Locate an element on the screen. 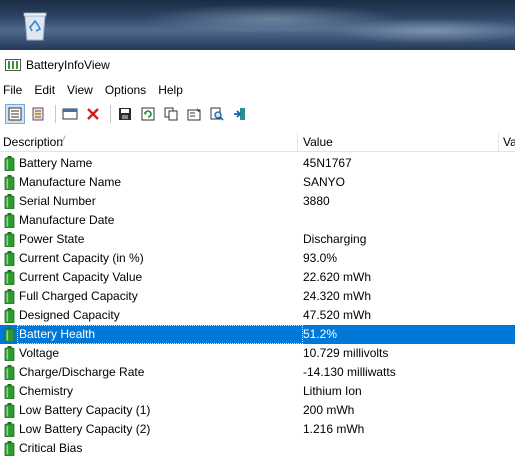 Image resolution: width=515 pixels, height=461 pixels. save-button is located at coordinates (125, 114).